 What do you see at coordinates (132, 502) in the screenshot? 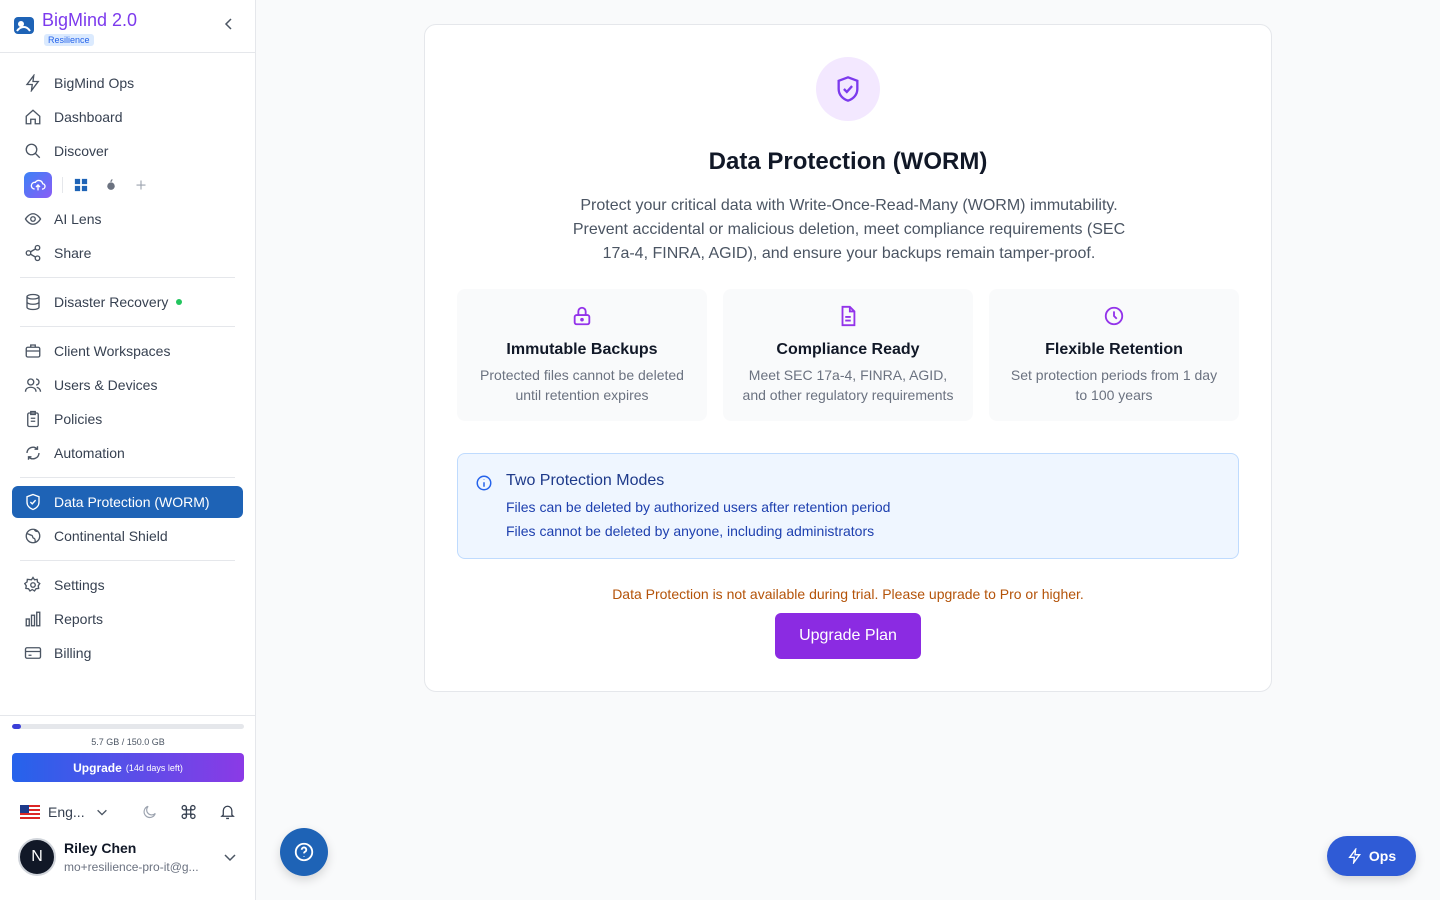
I see `sidebar-item-label: Data Protection (WORM)` at bounding box center [132, 502].